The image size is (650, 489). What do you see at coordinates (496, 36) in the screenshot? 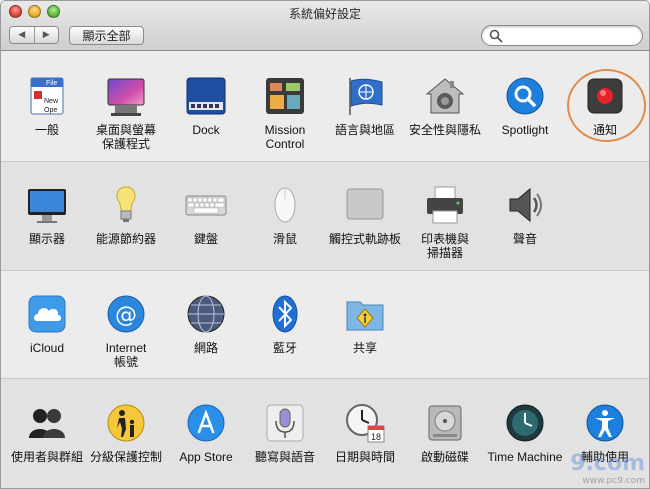
I see `search-icon` at bounding box center [496, 36].